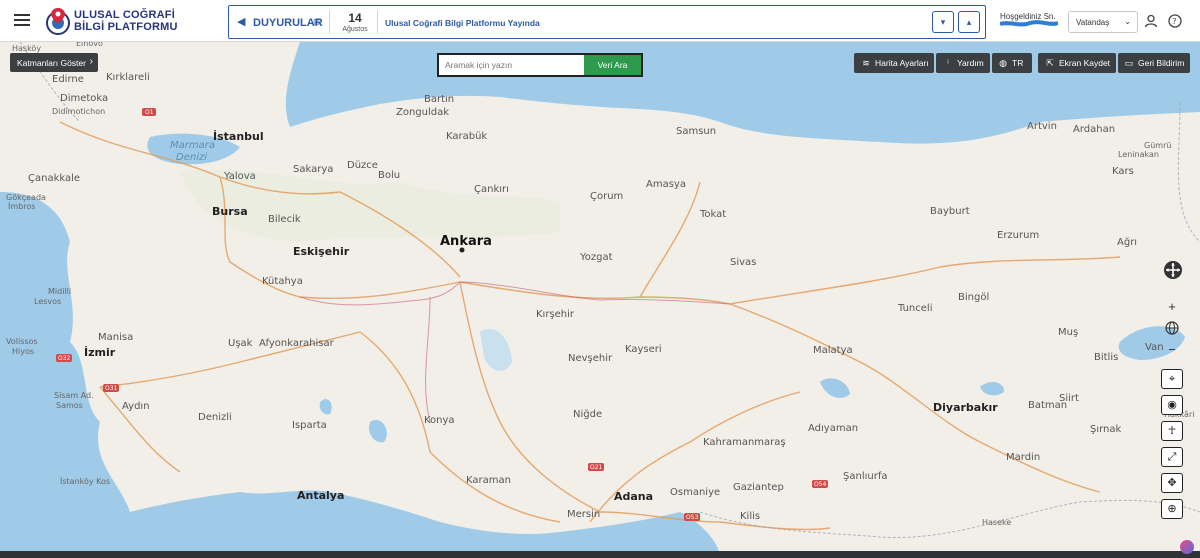 The image size is (1200, 558). Describe the element at coordinates (297, 343) in the screenshot. I see `svg-text: Afyonkarahisar` at that location.